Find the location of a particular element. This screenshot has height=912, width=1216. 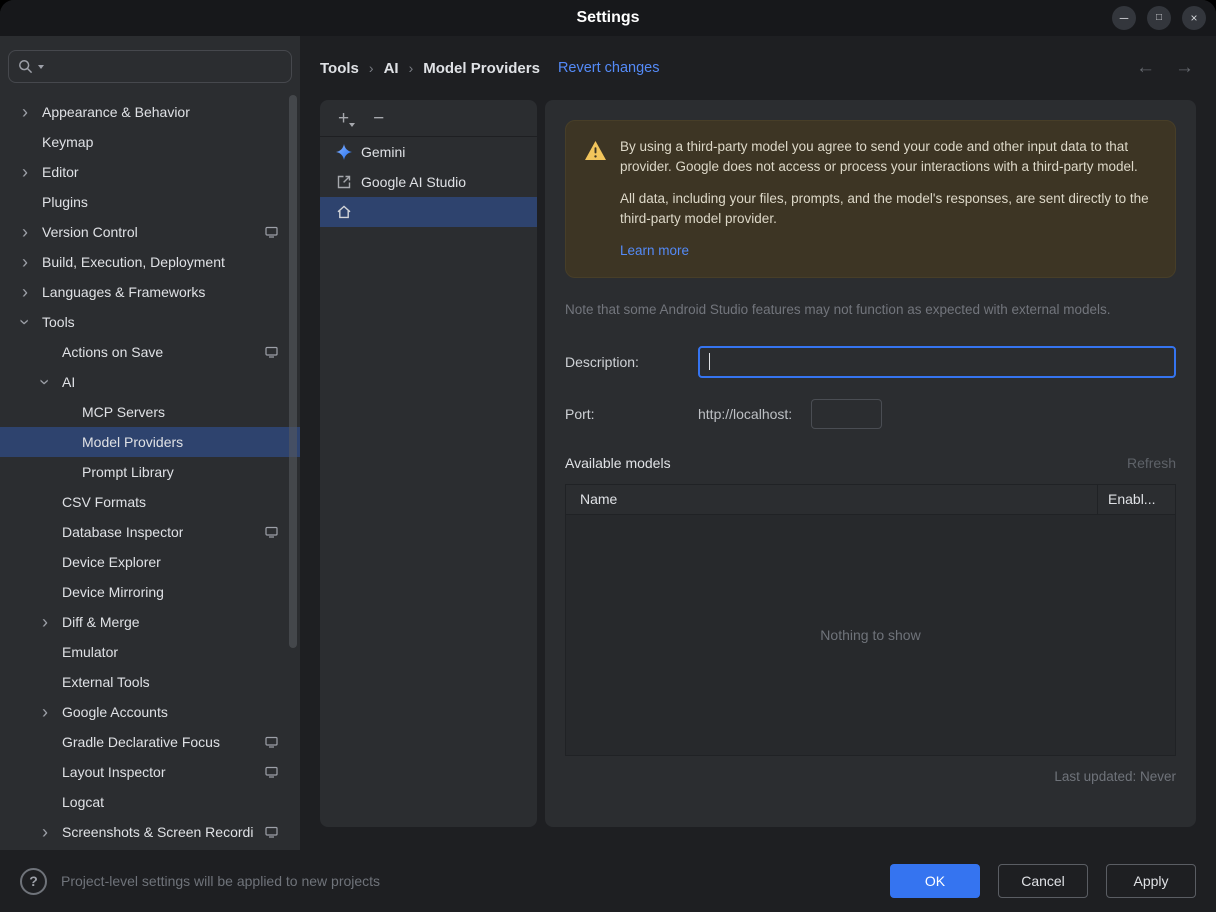

sidebar-item-label: Appearance & Behavior is located at coordinates (116, 112).